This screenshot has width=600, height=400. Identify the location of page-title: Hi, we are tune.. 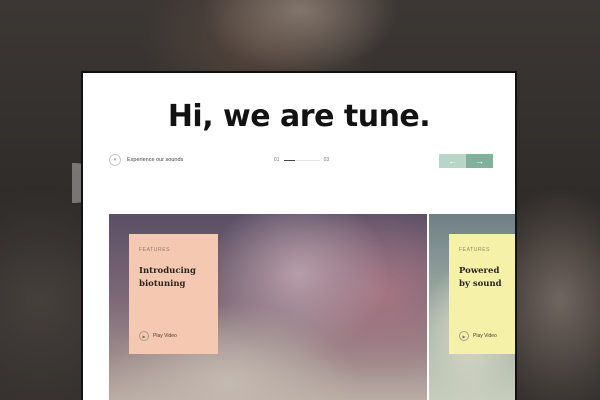
(299, 116).